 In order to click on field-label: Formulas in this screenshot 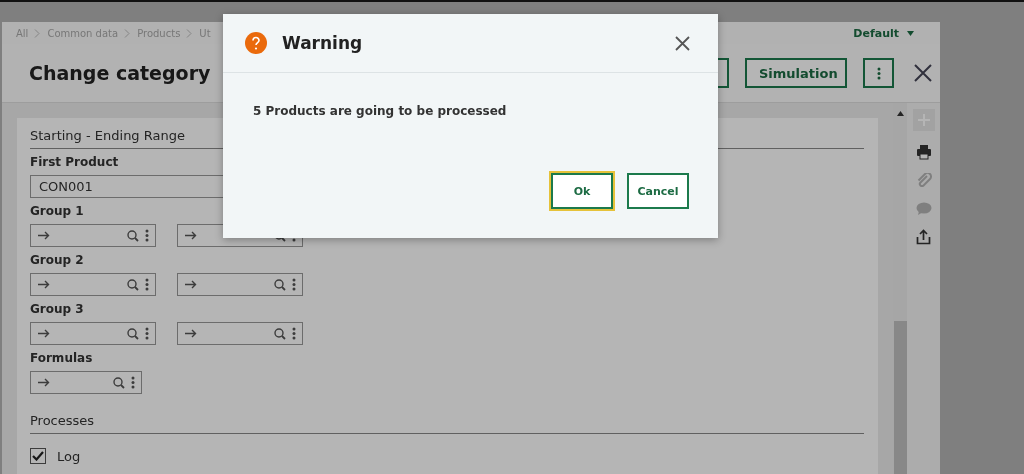, I will do `click(62, 358)`.